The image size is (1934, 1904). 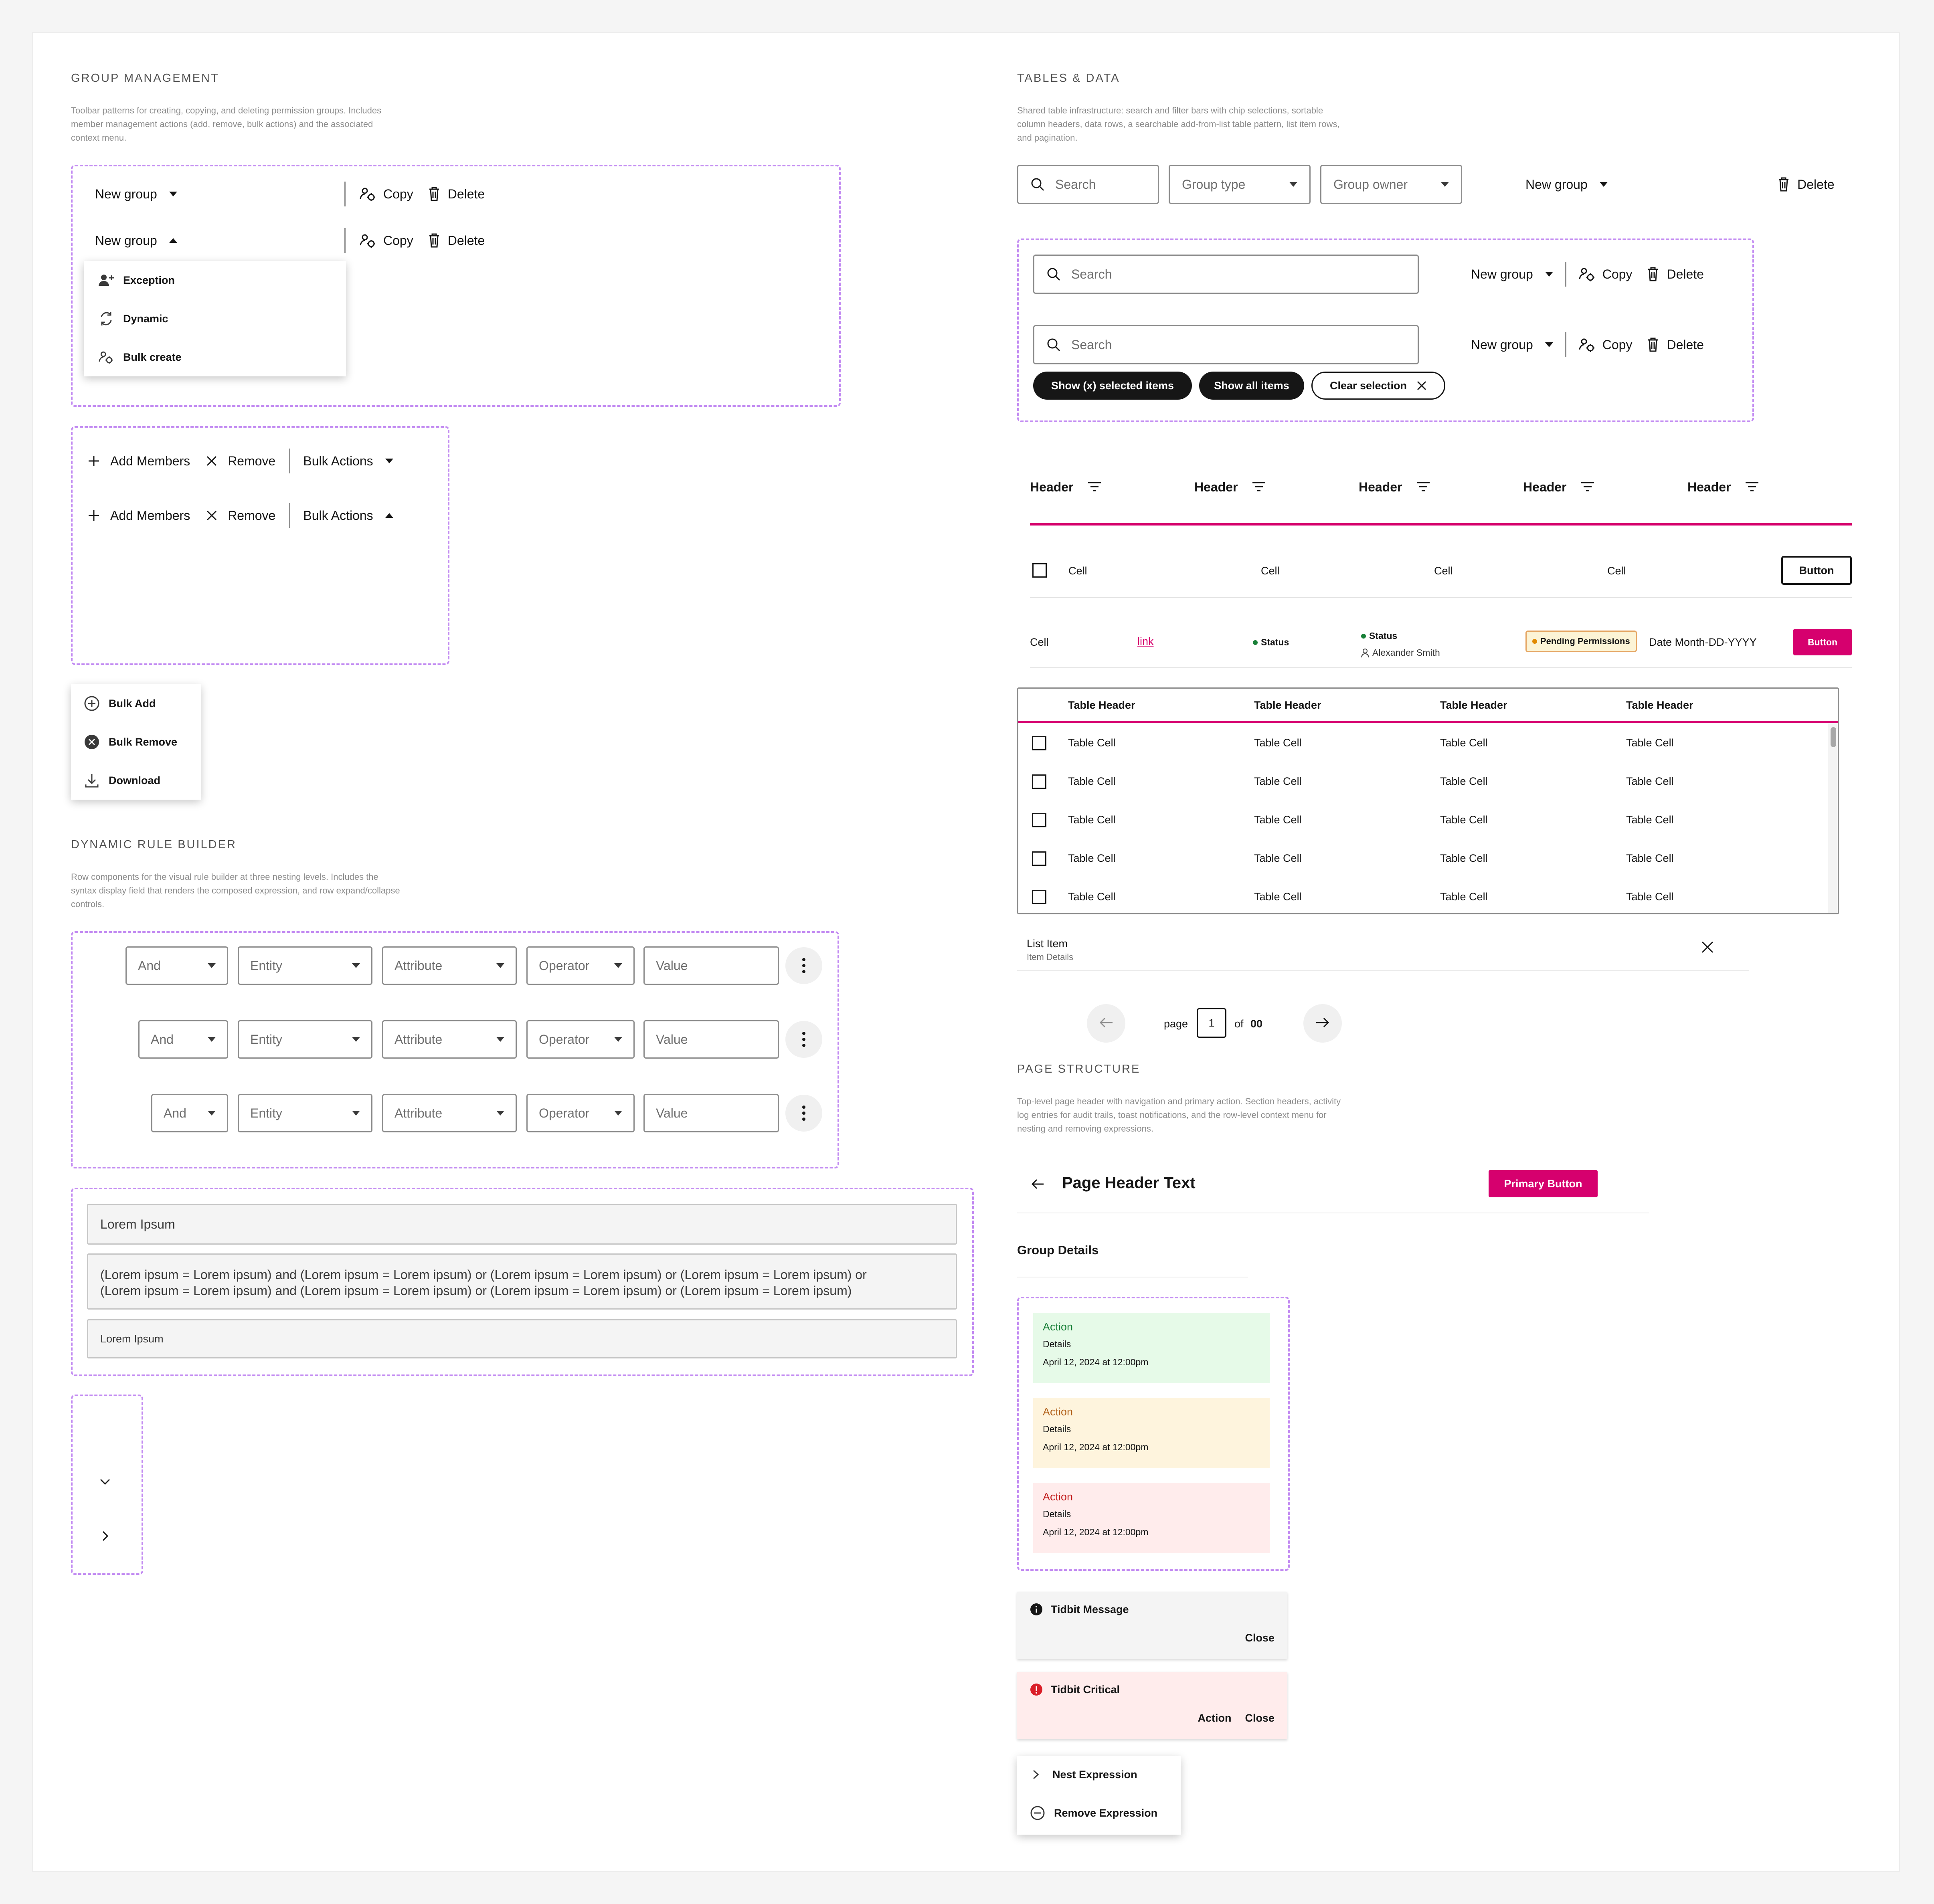 What do you see at coordinates (122, 780) in the screenshot?
I see `menu-item-download: Download` at bounding box center [122, 780].